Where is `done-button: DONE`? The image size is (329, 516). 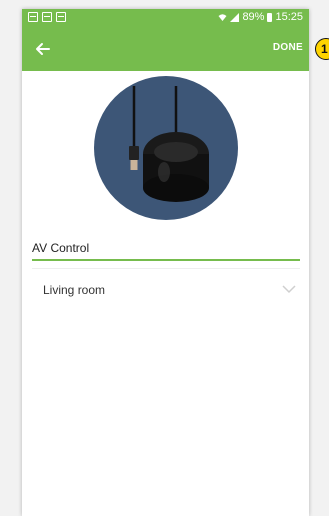
done-button: DONE is located at coordinates (288, 47).